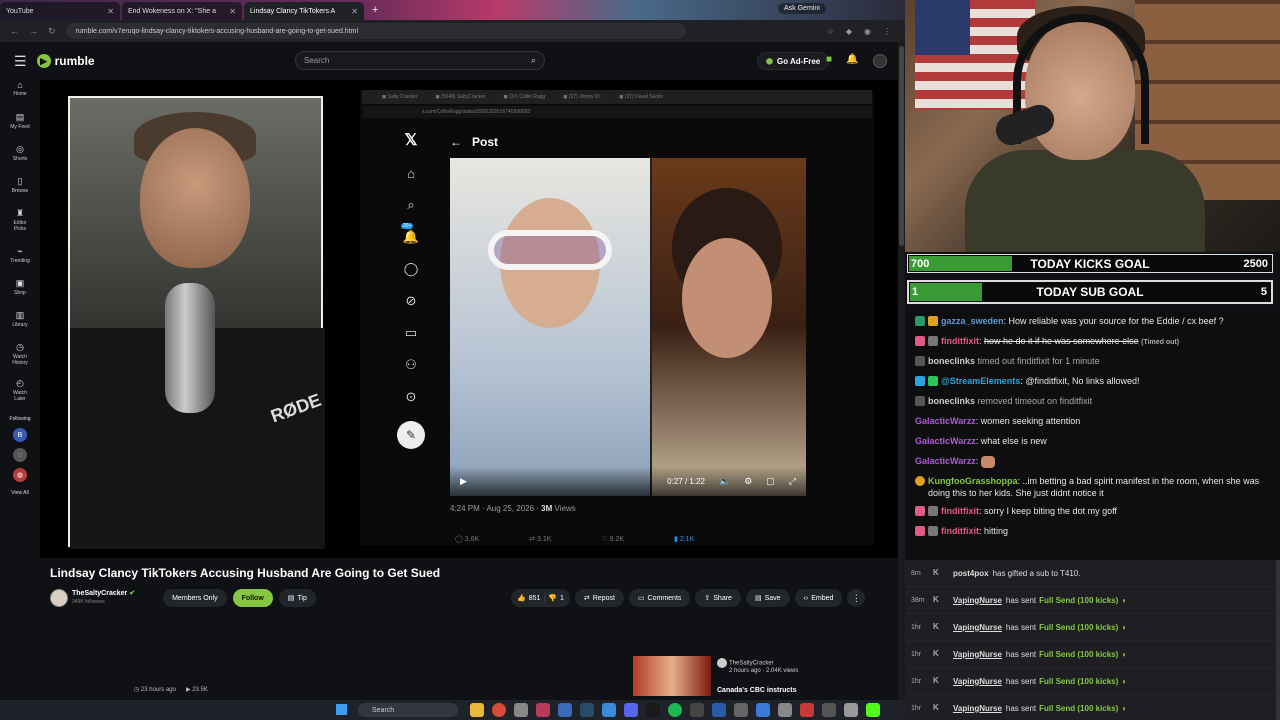 The image size is (1280, 720). What do you see at coordinates (33, 31) in the screenshot?
I see `forward-icon: →` at bounding box center [33, 31].